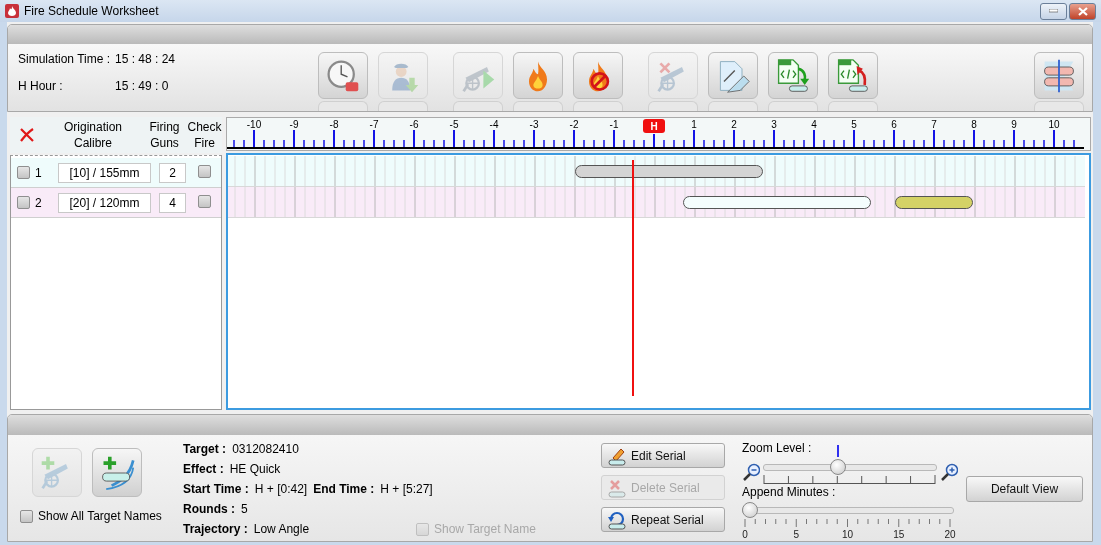 This screenshot has height=545, width=1101. I want to click on detail-value: H + [5:27], so click(406, 489).